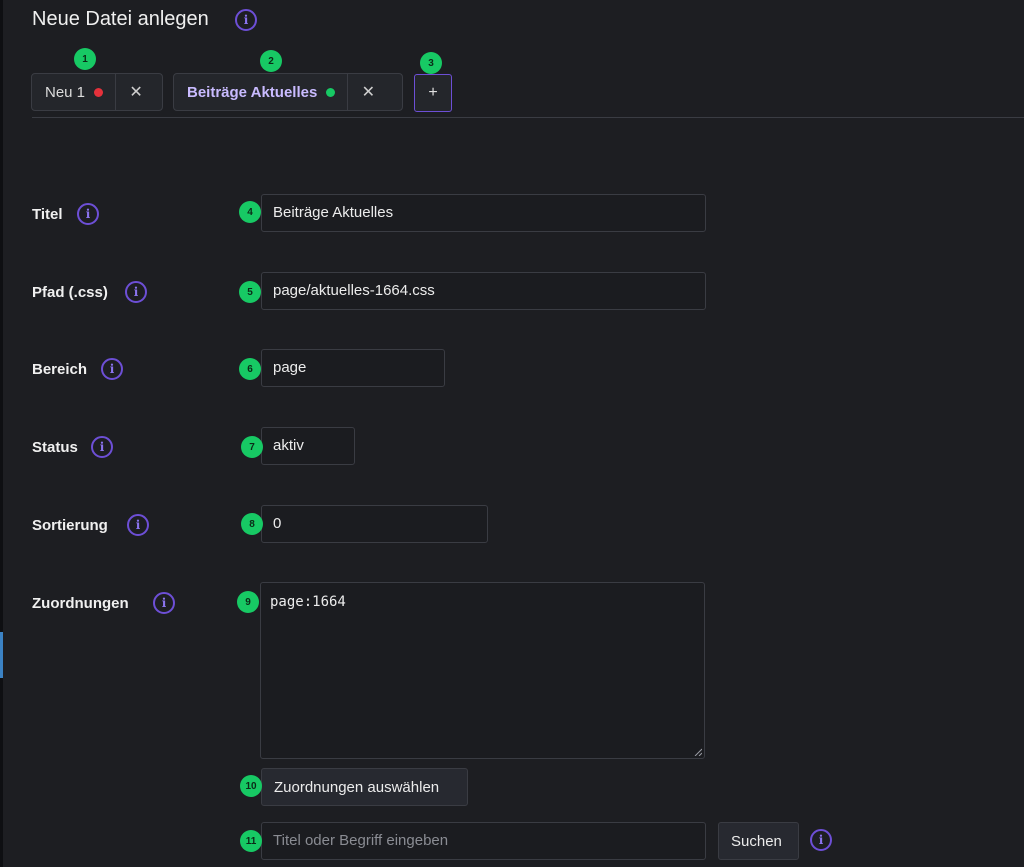 The width and height of the screenshot is (1024, 867). I want to click on left-edge-strip, so click(1, 433).